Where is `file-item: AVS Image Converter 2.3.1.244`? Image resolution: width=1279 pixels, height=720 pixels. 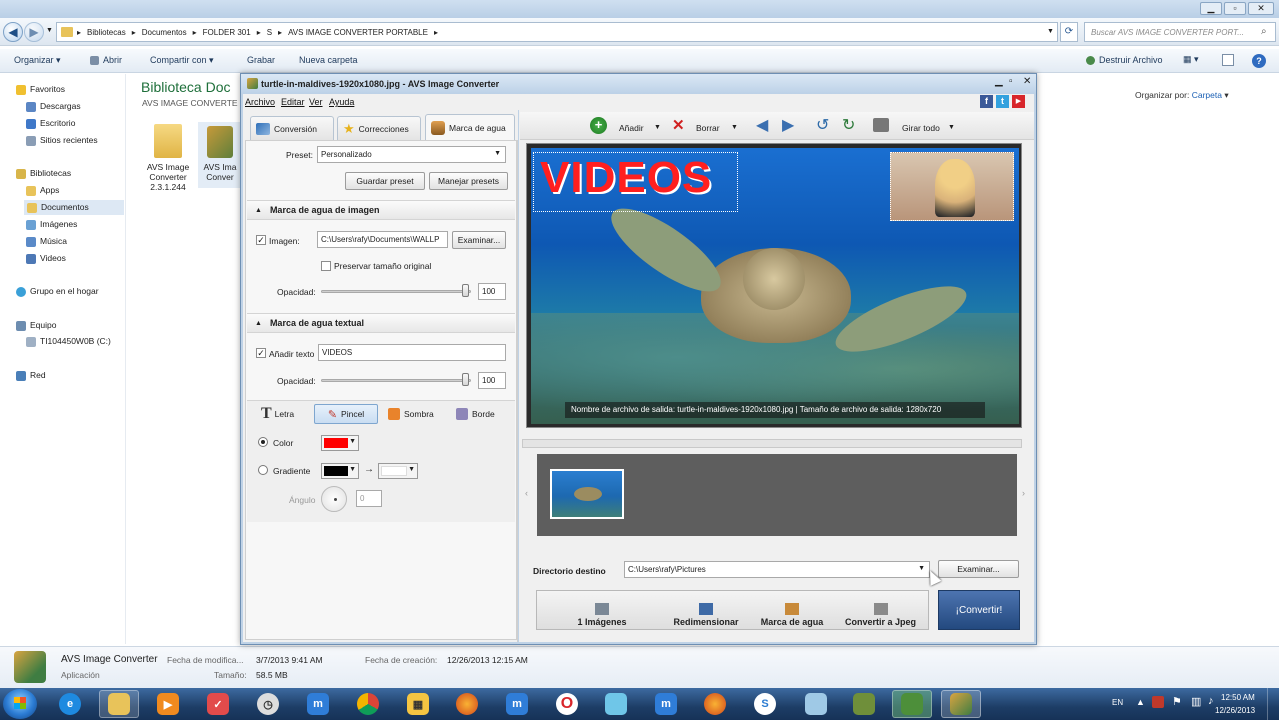 file-item: AVS Image Converter 2.3.1.244 is located at coordinates (168, 156).